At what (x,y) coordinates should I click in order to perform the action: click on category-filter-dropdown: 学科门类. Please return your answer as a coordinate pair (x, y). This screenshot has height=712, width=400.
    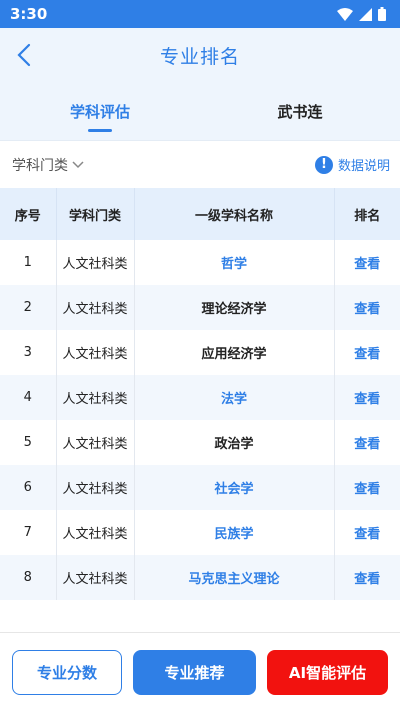
    Looking at the image, I should click on (48, 165).